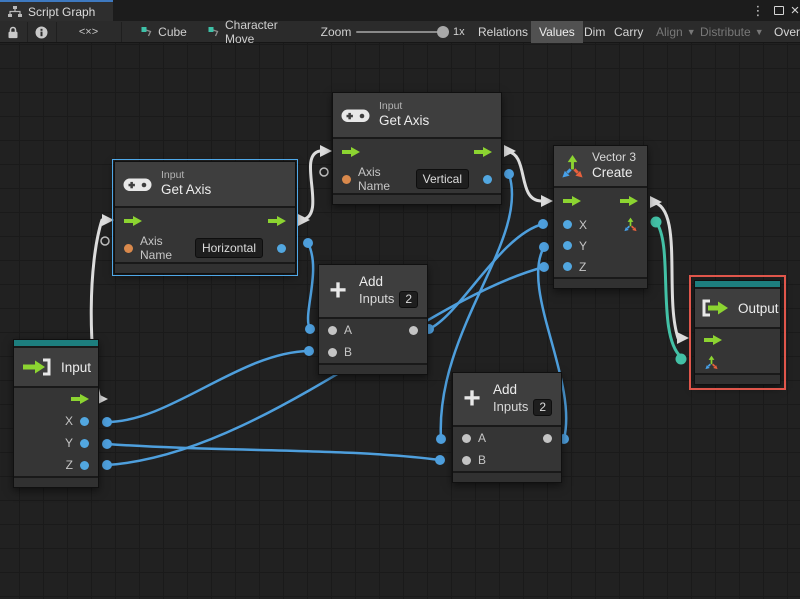  Describe the element at coordinates (567, 266) in the screenshot. I see `port-z-input` at that location.